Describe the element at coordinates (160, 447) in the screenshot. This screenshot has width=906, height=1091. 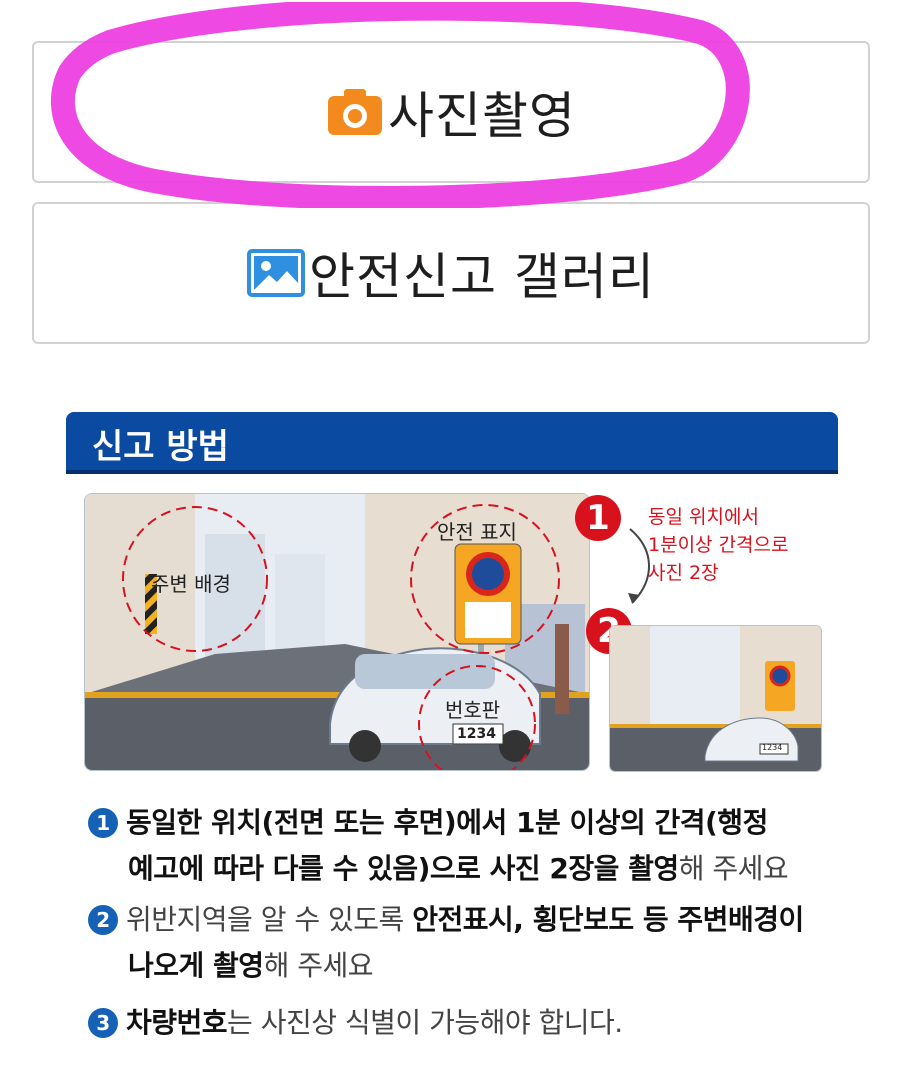
I see `section-title: 신고 방법` at that location.